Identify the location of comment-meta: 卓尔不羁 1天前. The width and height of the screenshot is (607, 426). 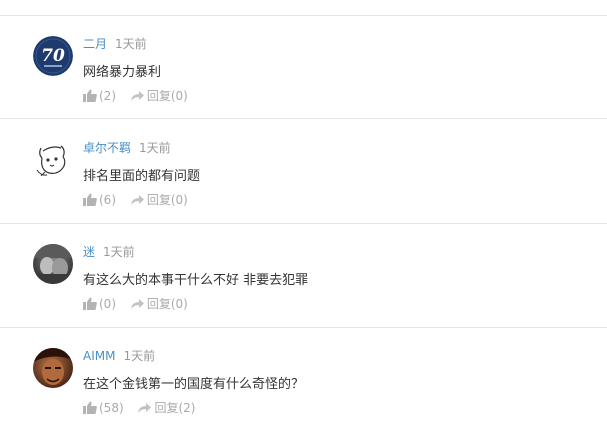
(127, 148).